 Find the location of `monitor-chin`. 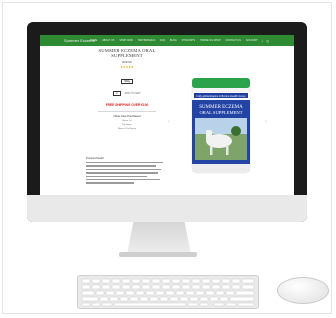

monitor-chin is located at coordinates (167, 208).